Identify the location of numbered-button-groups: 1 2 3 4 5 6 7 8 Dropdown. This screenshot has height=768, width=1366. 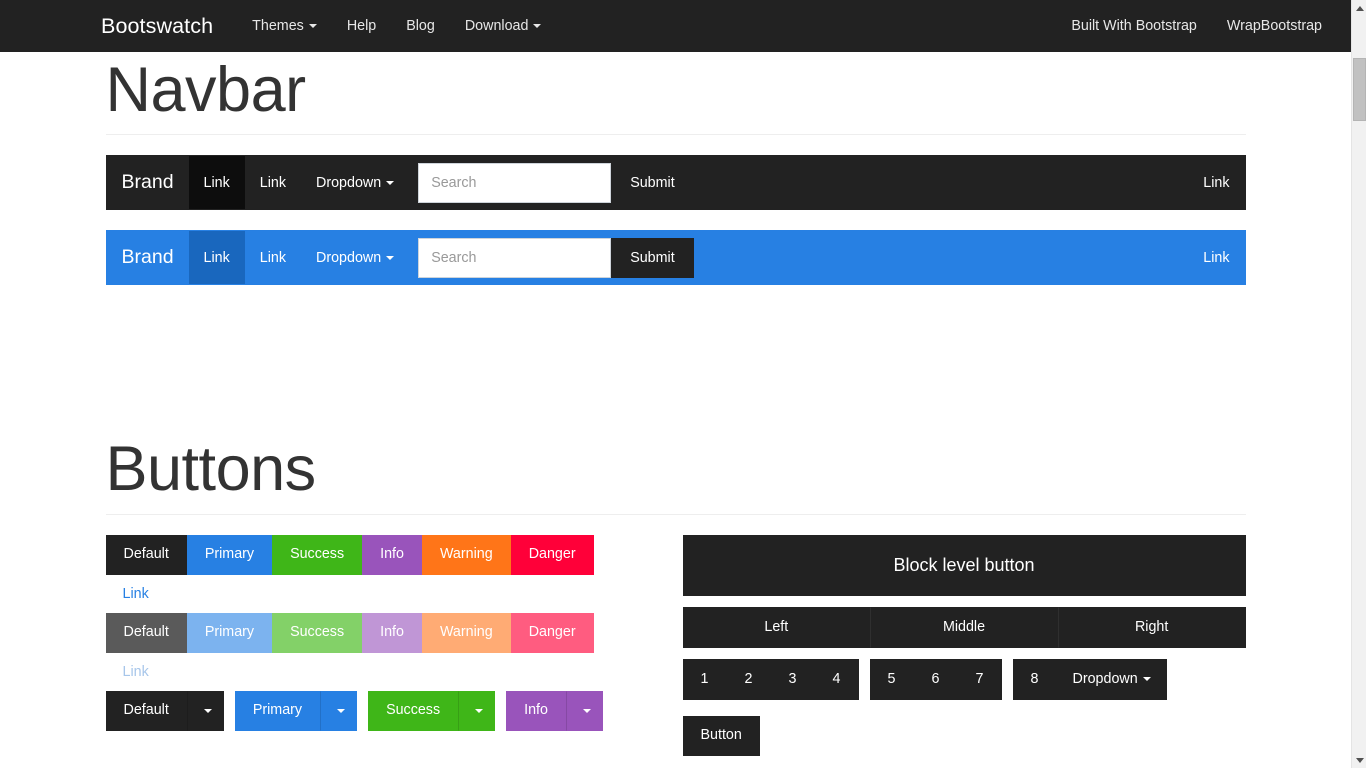
(964, 679).